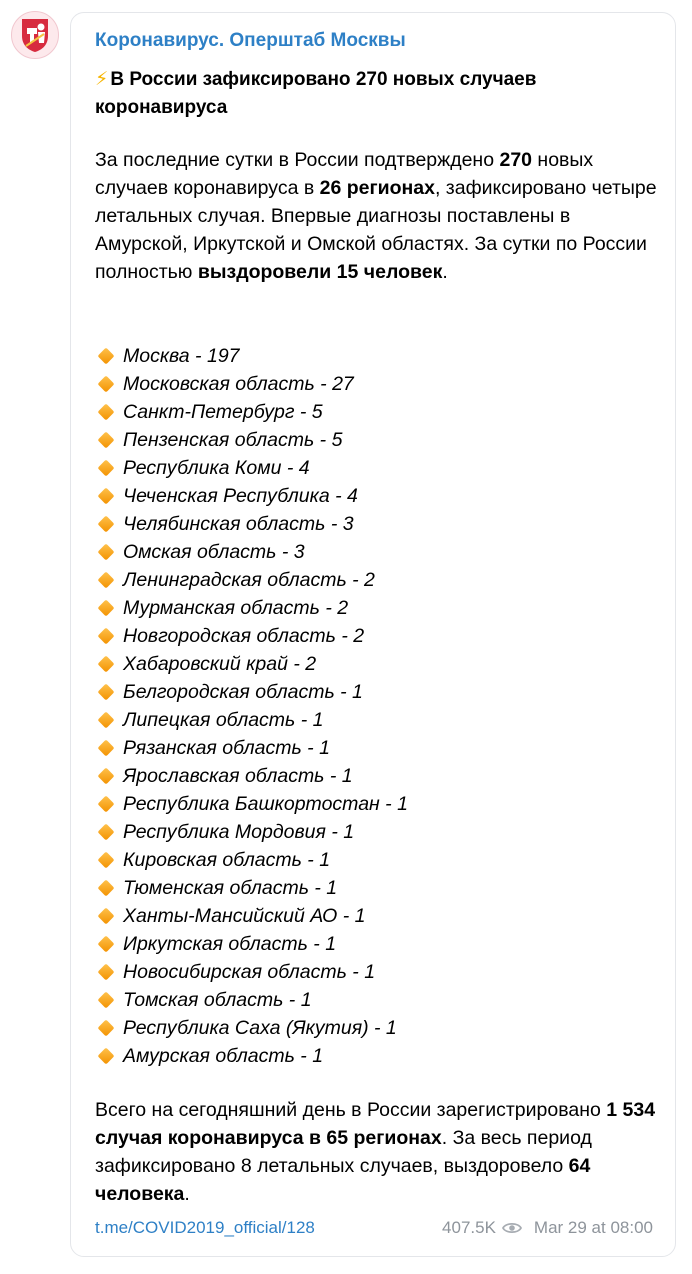 Image resolution: width=692 pixels, height=1274 pixels. I want to click on moscow-coat-of-arms-icon, so click(35, 35).